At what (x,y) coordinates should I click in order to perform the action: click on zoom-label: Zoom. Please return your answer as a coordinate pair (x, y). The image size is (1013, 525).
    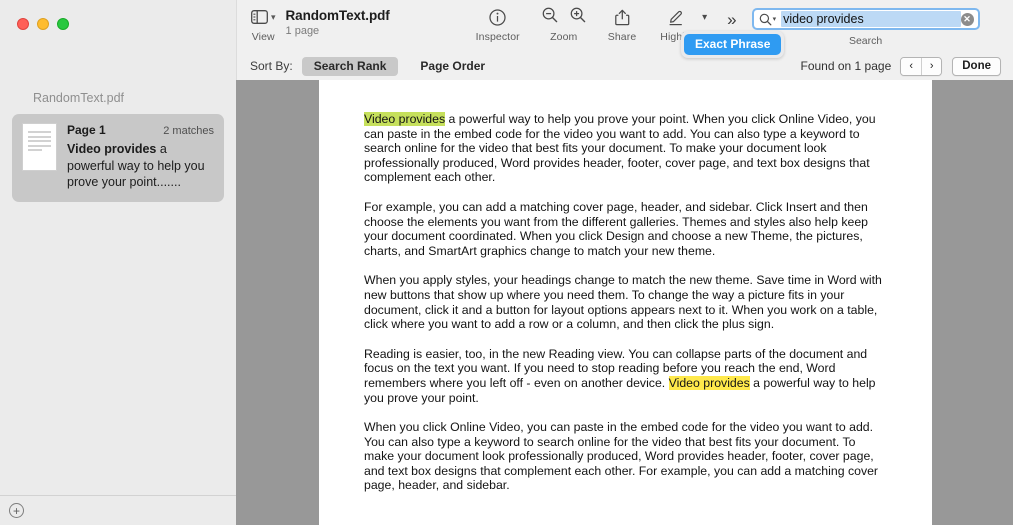
    Looking at the image, I should click on (564, 37).